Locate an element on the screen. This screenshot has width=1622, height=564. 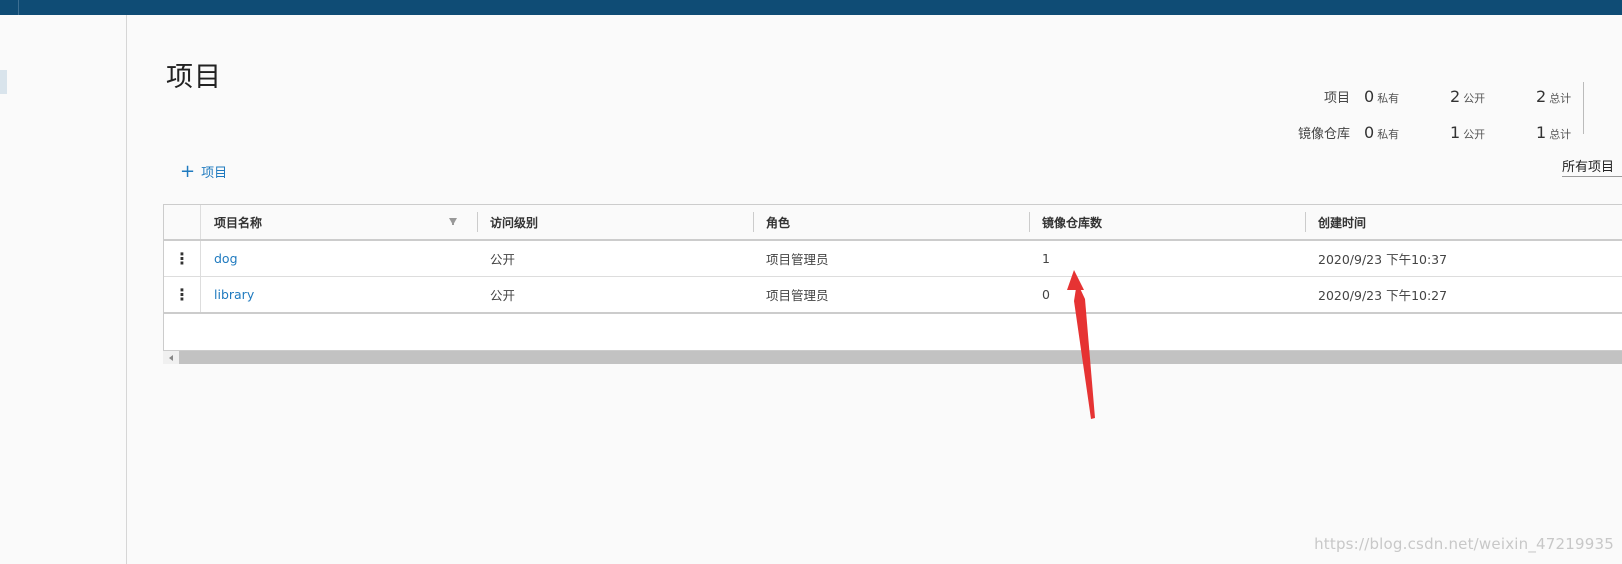
add-project-button: + 项目 is located at coordinates (203, 171).